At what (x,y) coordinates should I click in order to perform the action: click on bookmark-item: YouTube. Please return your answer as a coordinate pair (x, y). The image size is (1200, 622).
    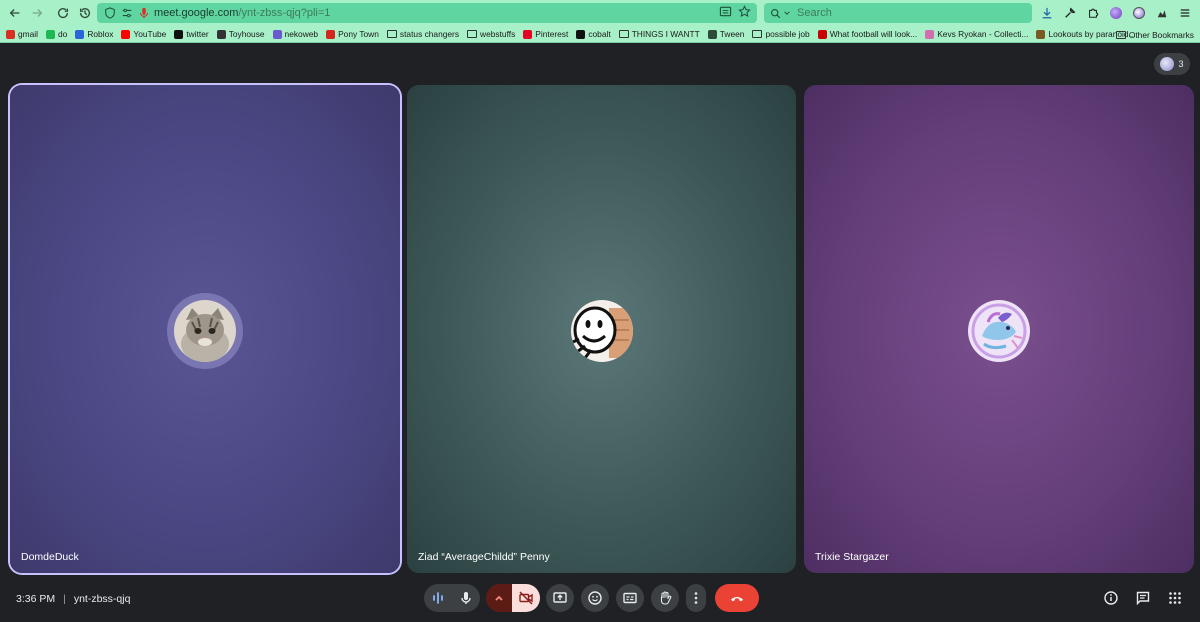
    Looking at the image, I should click on (143, 34).